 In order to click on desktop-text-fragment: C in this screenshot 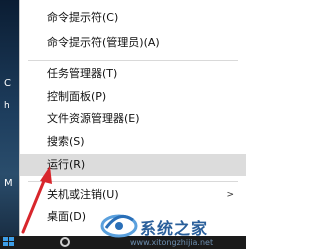, I will do `click(7, 83)`.